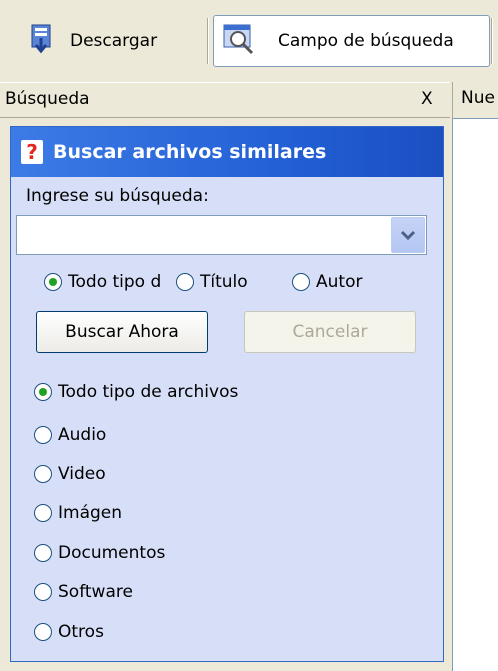 The height and width of the screenshot is (671, 498). I want to click on download-icon, so click(41, 41).